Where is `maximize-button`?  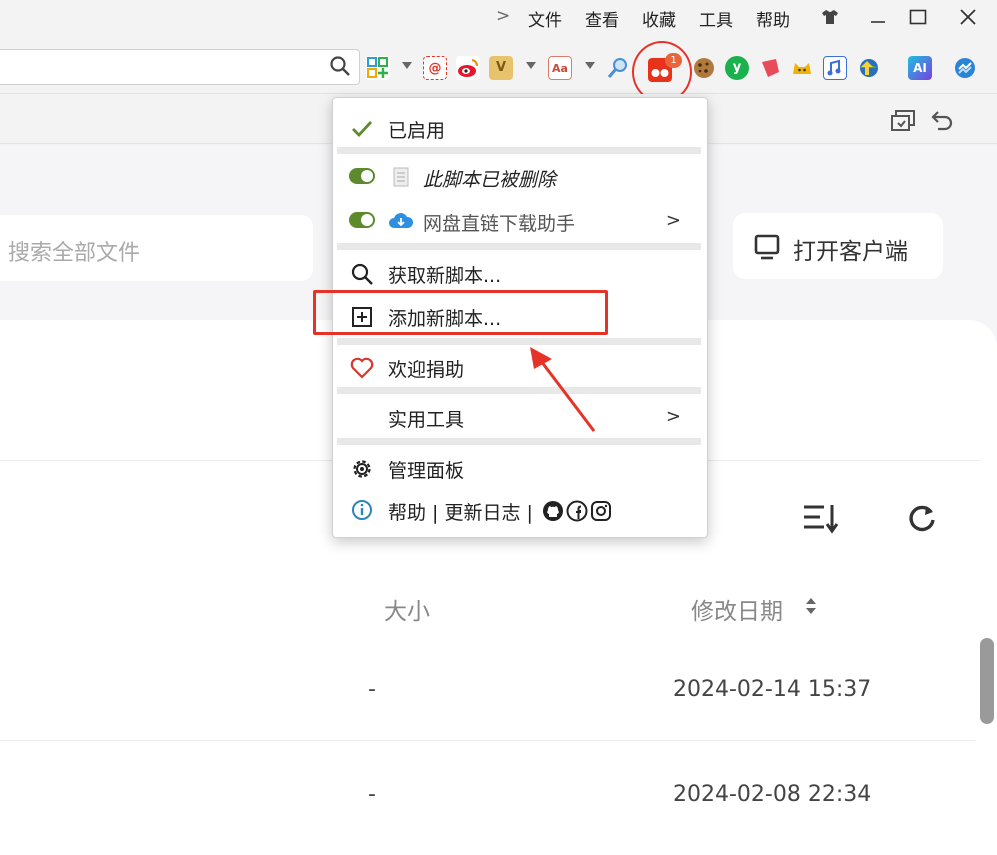 maximize-button is located at coordinates (918, 17).